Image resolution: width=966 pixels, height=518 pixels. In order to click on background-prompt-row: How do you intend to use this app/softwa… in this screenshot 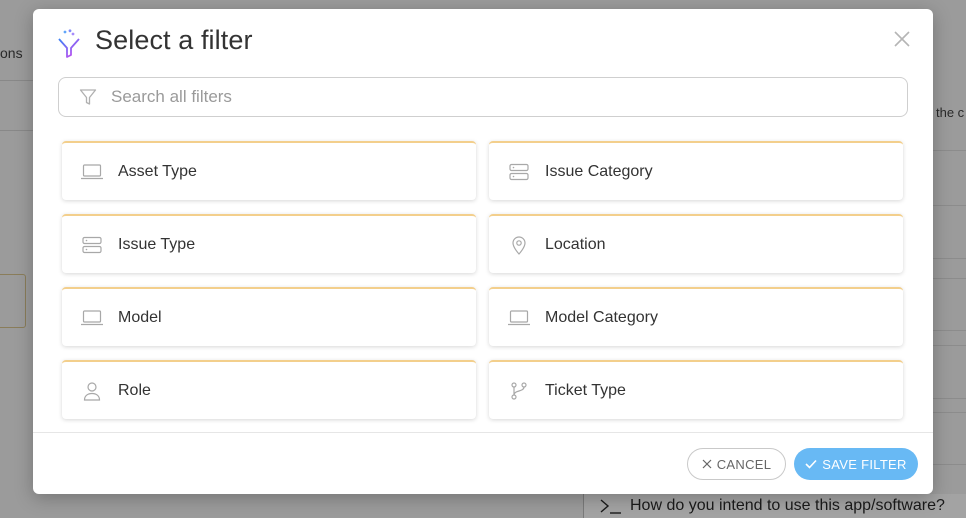, I will do `click(774, 506)`.